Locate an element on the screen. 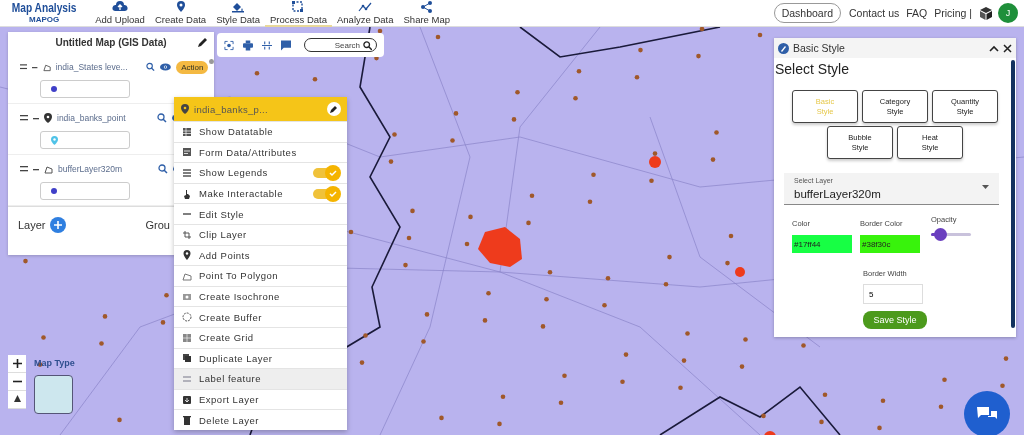 The width and height of the screenshot is (1024, 435). nav-item: Create Data is located at coordinates (180, 13).